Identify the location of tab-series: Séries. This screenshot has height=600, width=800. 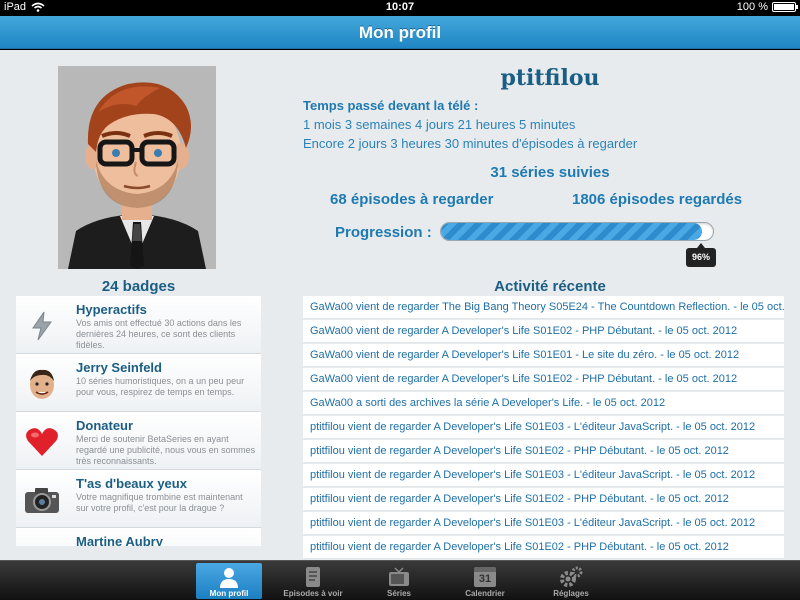
(399, 581).